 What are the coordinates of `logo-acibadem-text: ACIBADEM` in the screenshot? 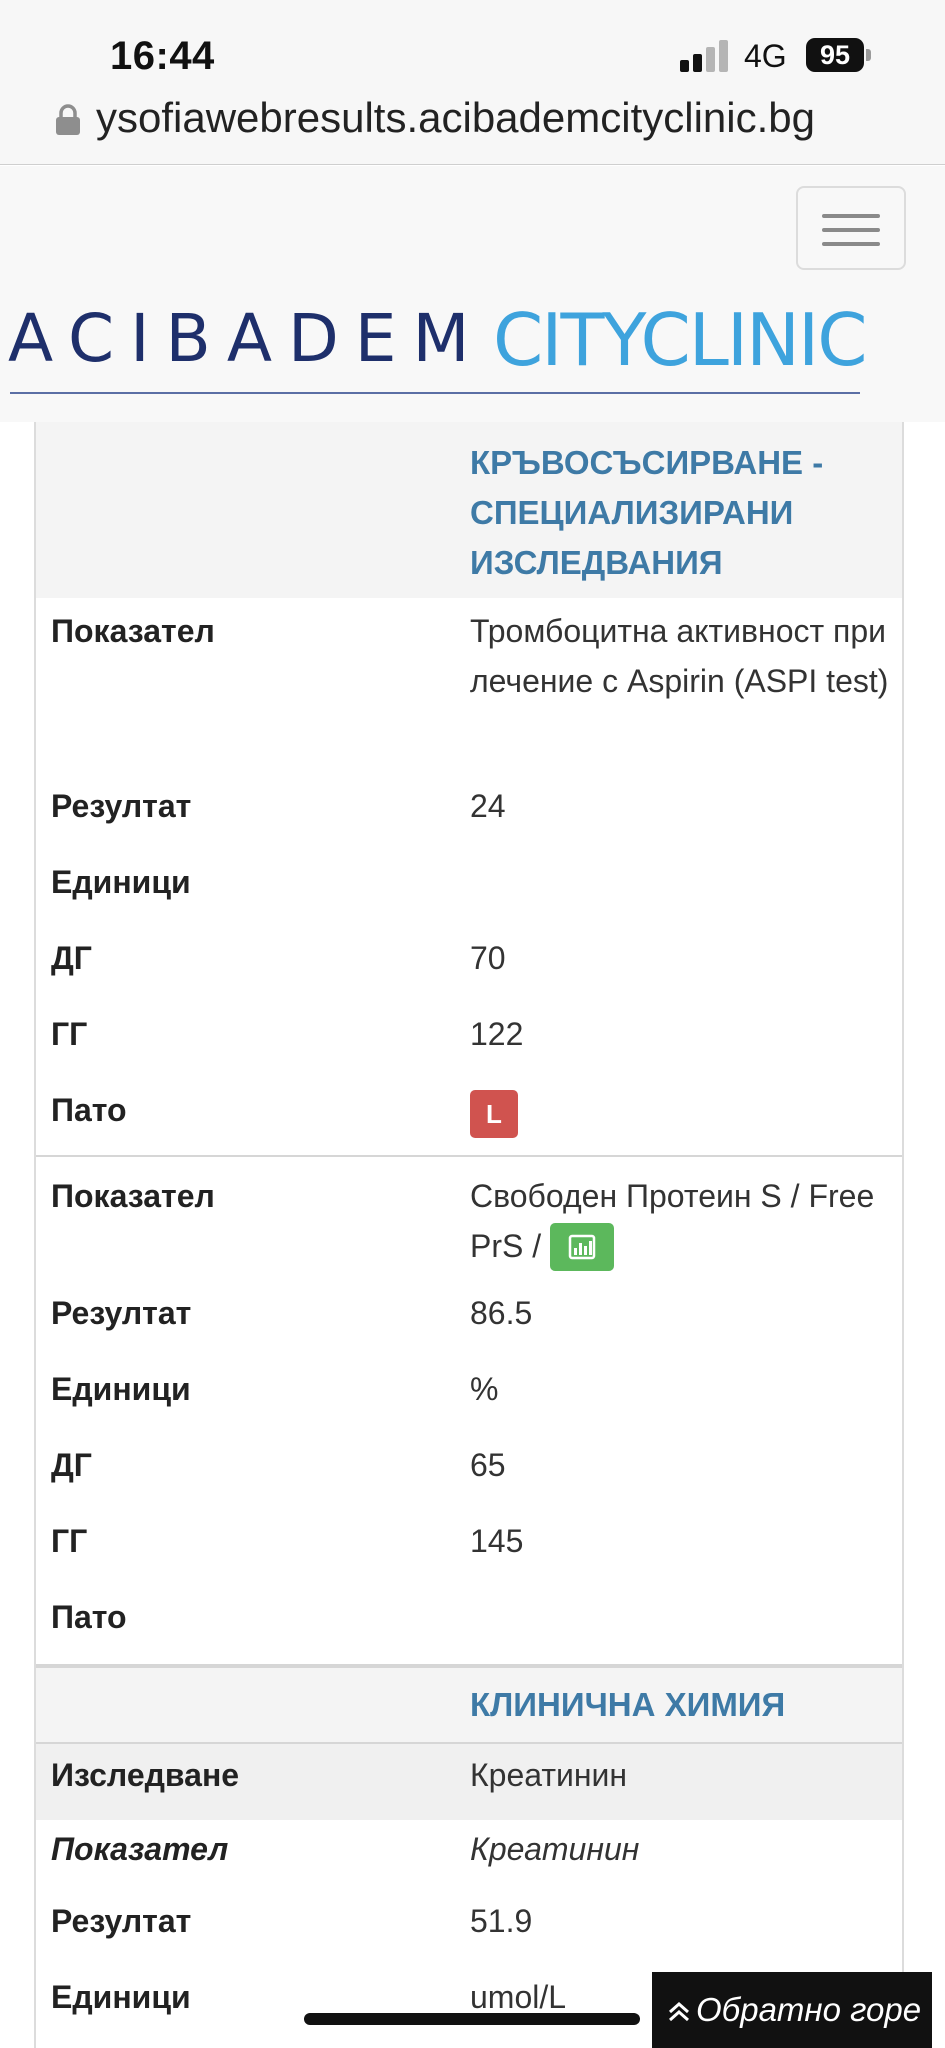 It's located at (247, 338).